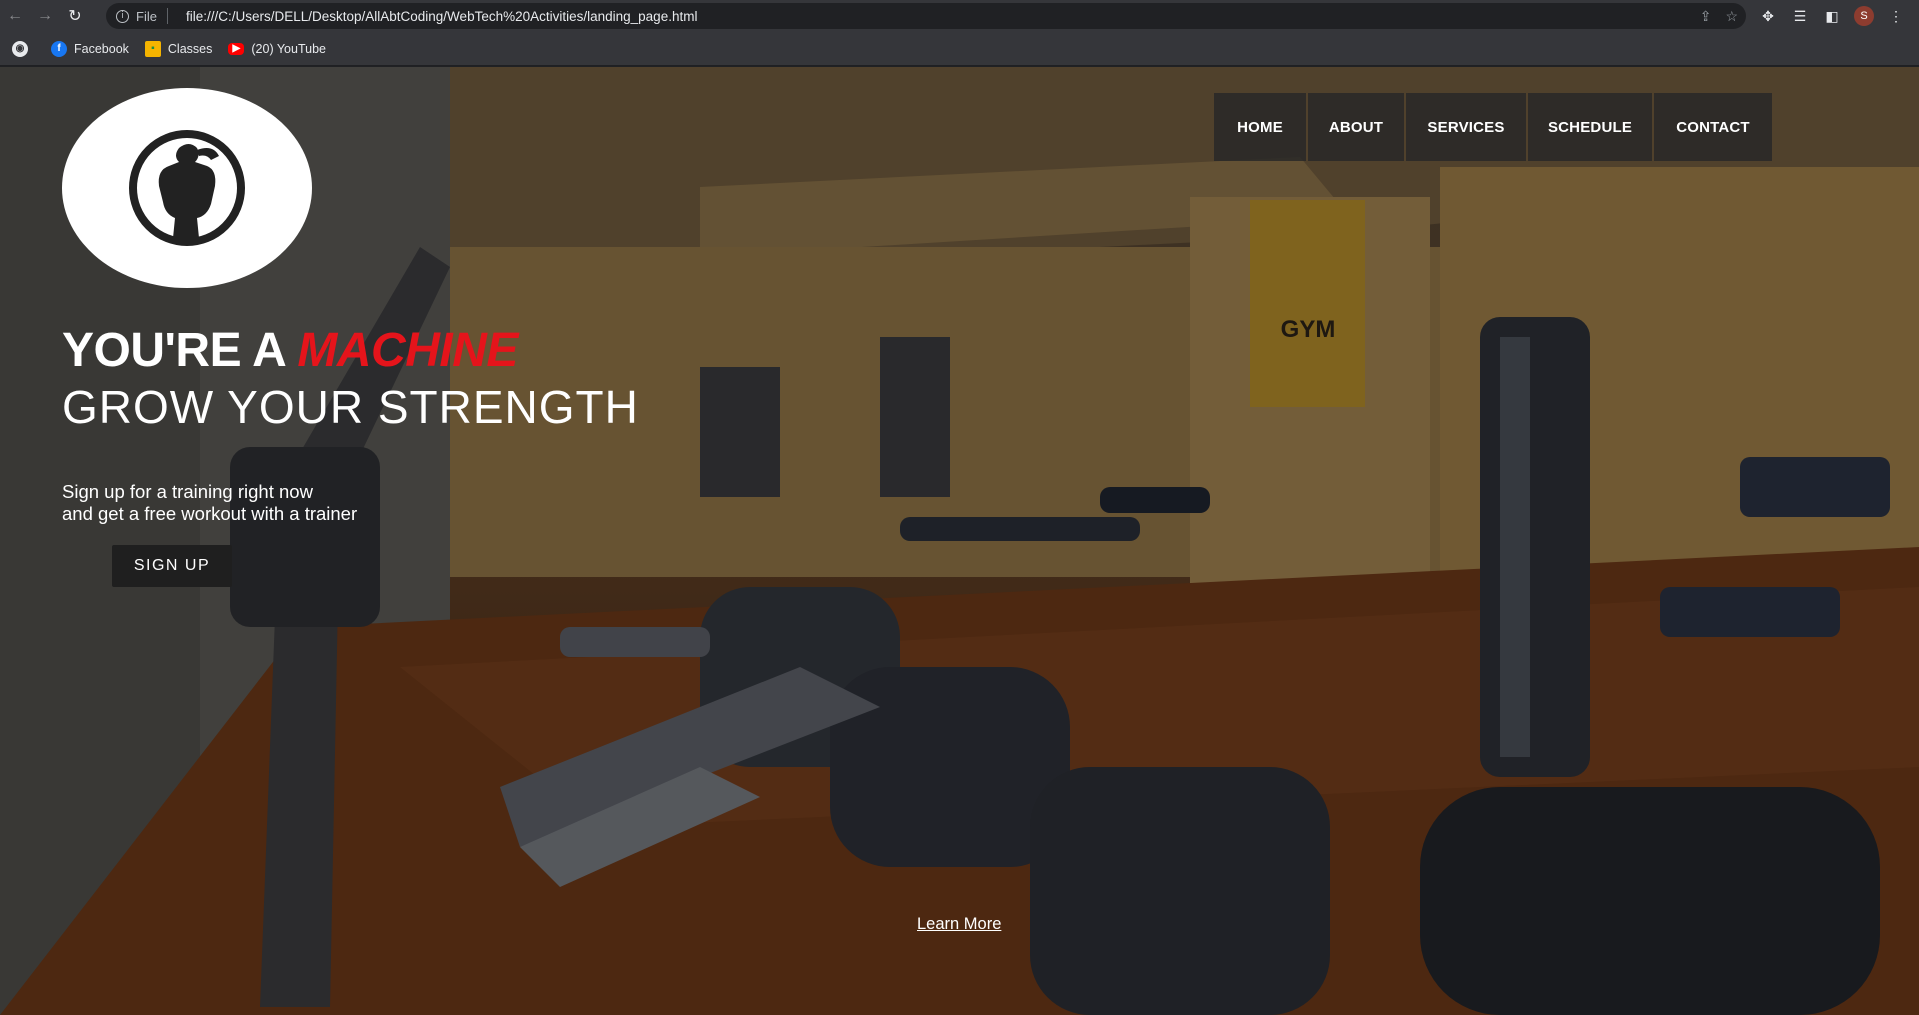 The width and height of the screenshot is (1919, 1015). I want to click on reading-list-icon: ☰, so click(1800, 15).